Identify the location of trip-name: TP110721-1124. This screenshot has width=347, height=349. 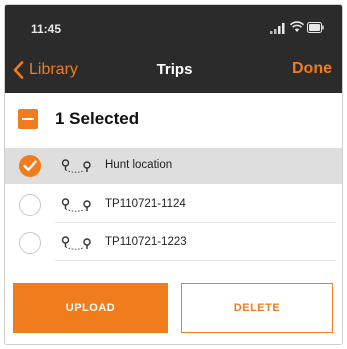
(145, 204).